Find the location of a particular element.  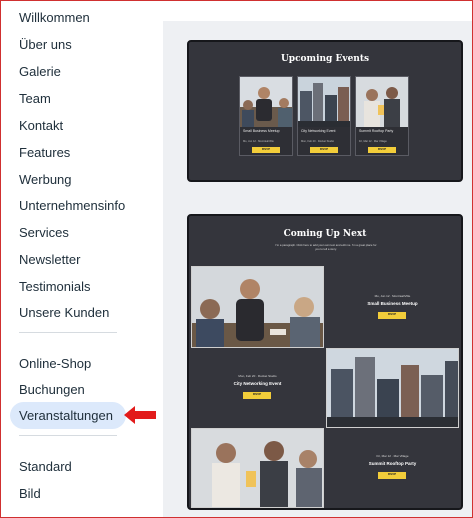

event-photo-rooftop is located at coordinates (382, 102).